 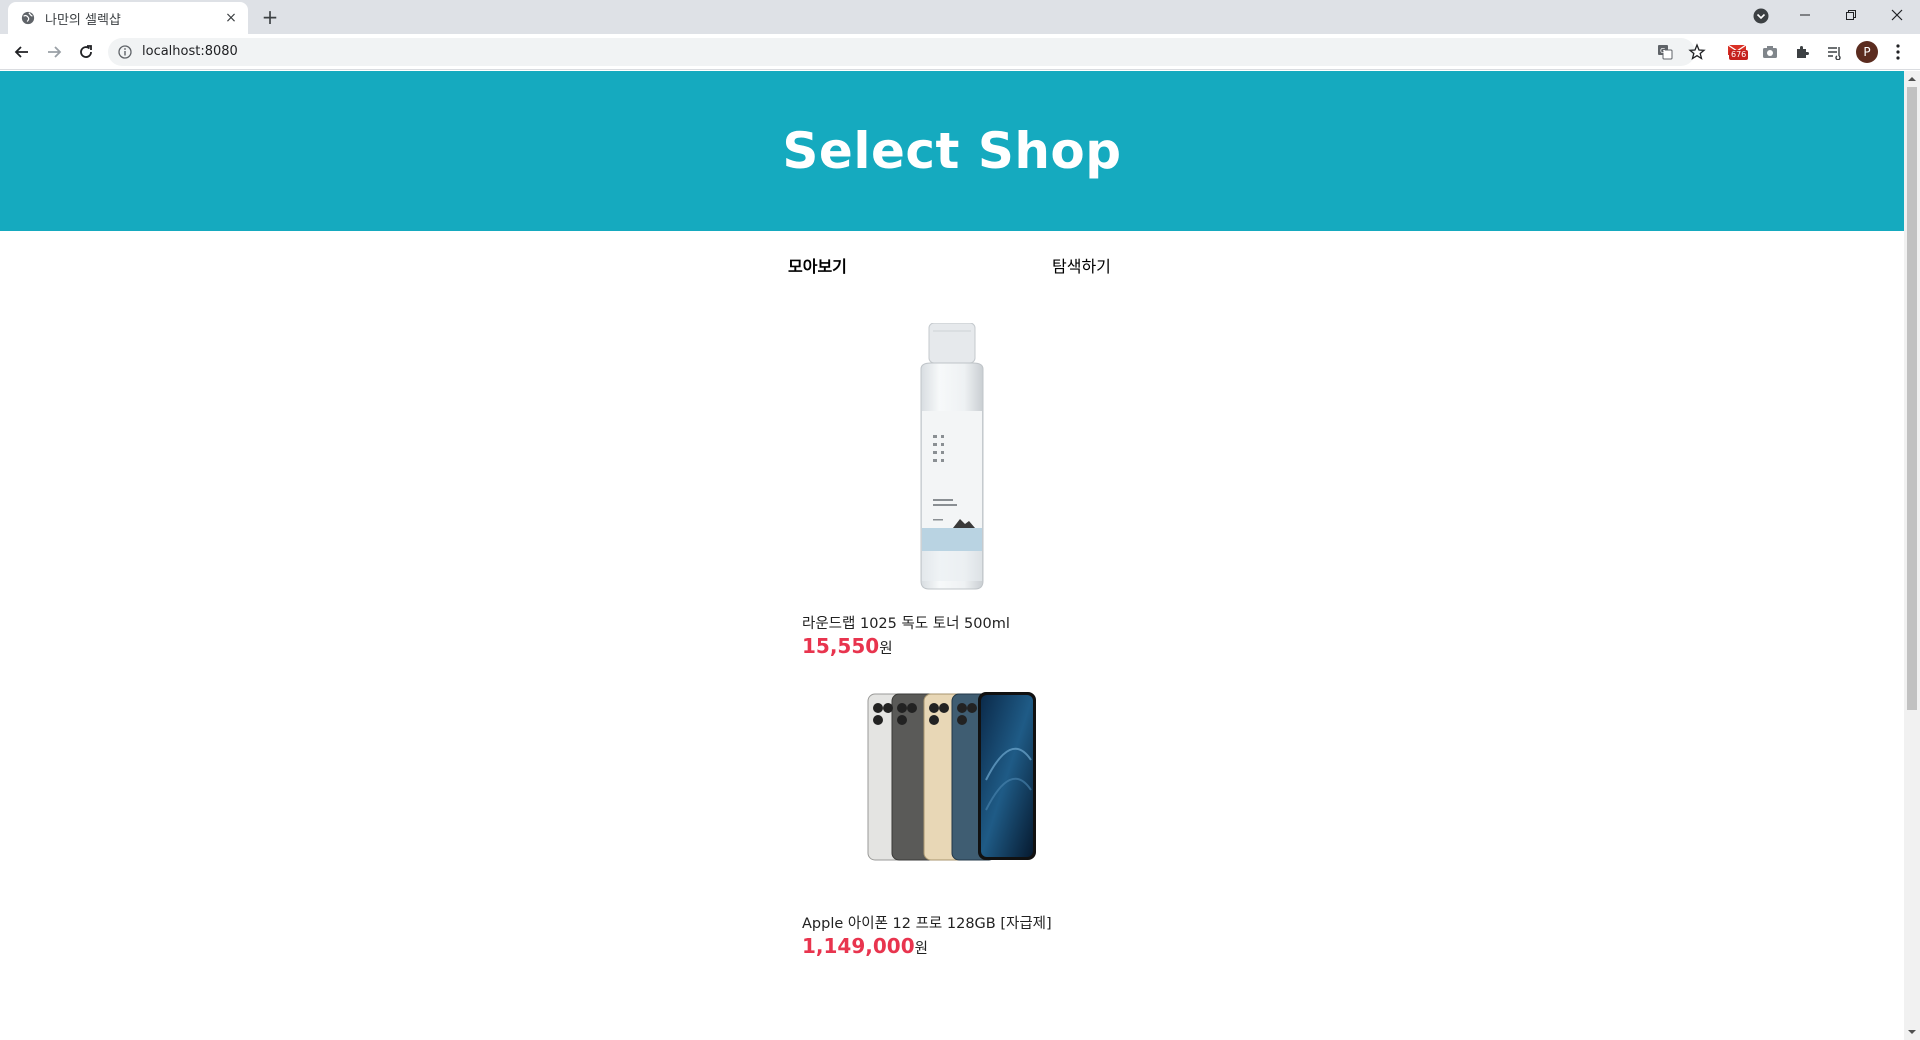 I want to click on restore-icon, so click(x=1851, y=15).